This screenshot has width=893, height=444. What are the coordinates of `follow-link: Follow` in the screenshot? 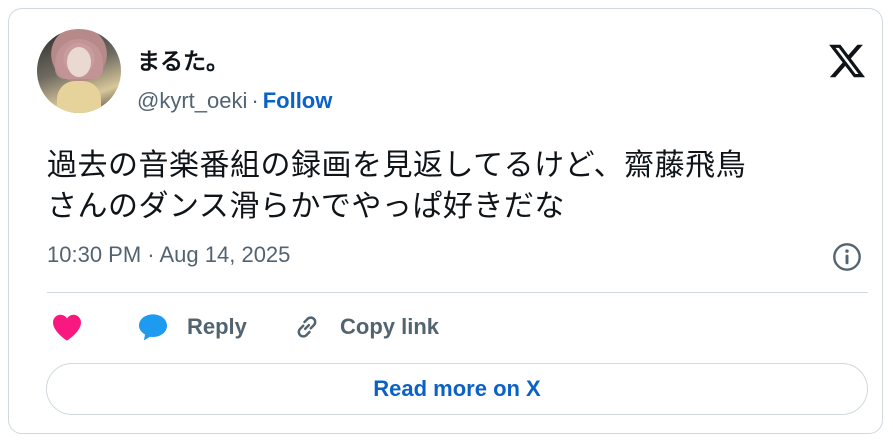 It's located at (298, 100).